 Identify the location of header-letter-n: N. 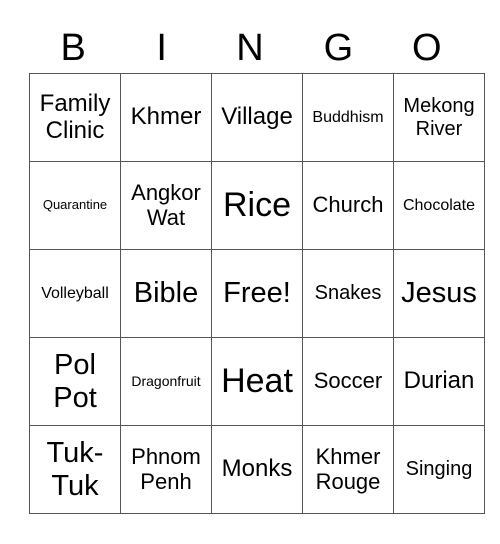
(250, 48).